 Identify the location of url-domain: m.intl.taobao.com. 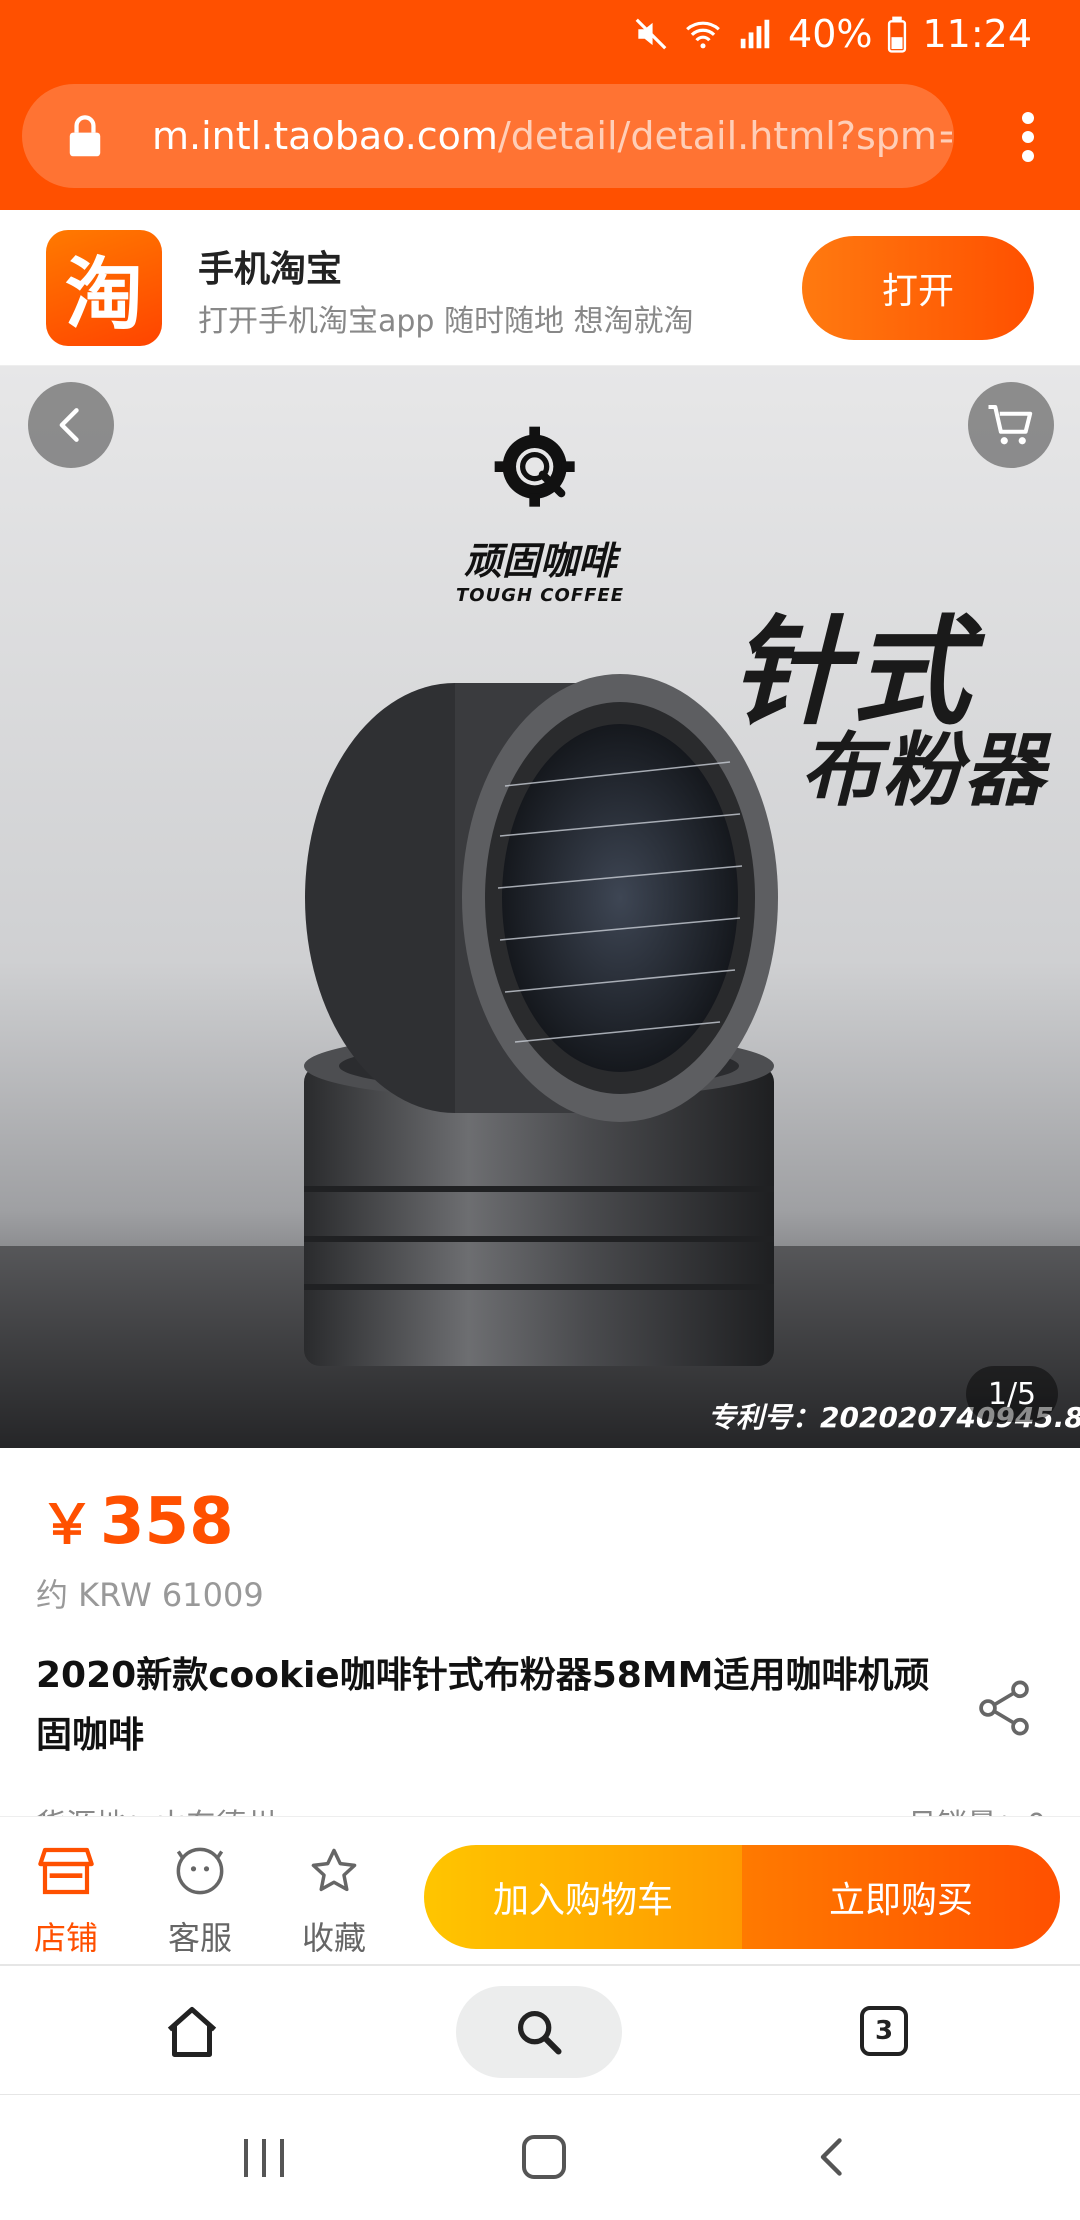
(325, 136).